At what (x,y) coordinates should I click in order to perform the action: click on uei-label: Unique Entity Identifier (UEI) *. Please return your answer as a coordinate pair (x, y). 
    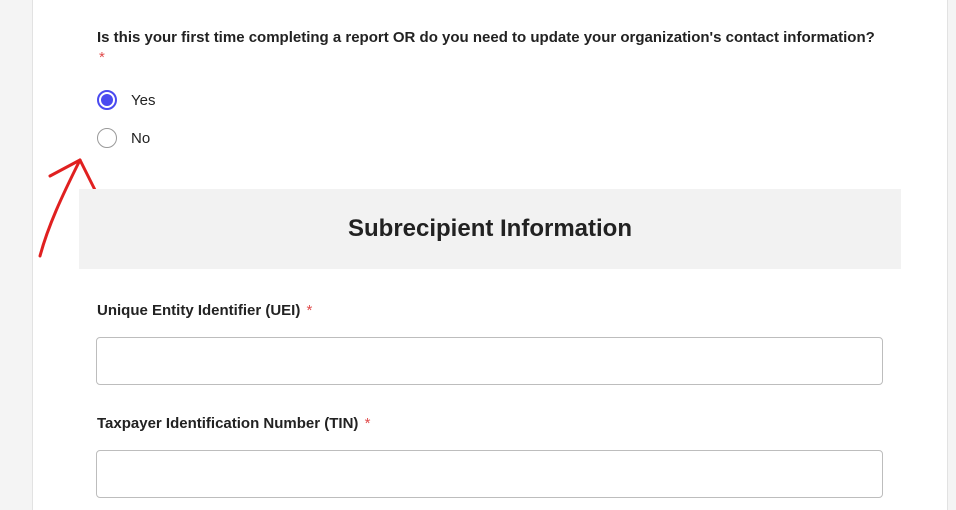
    Looking at the image, I should click on (204, 310).